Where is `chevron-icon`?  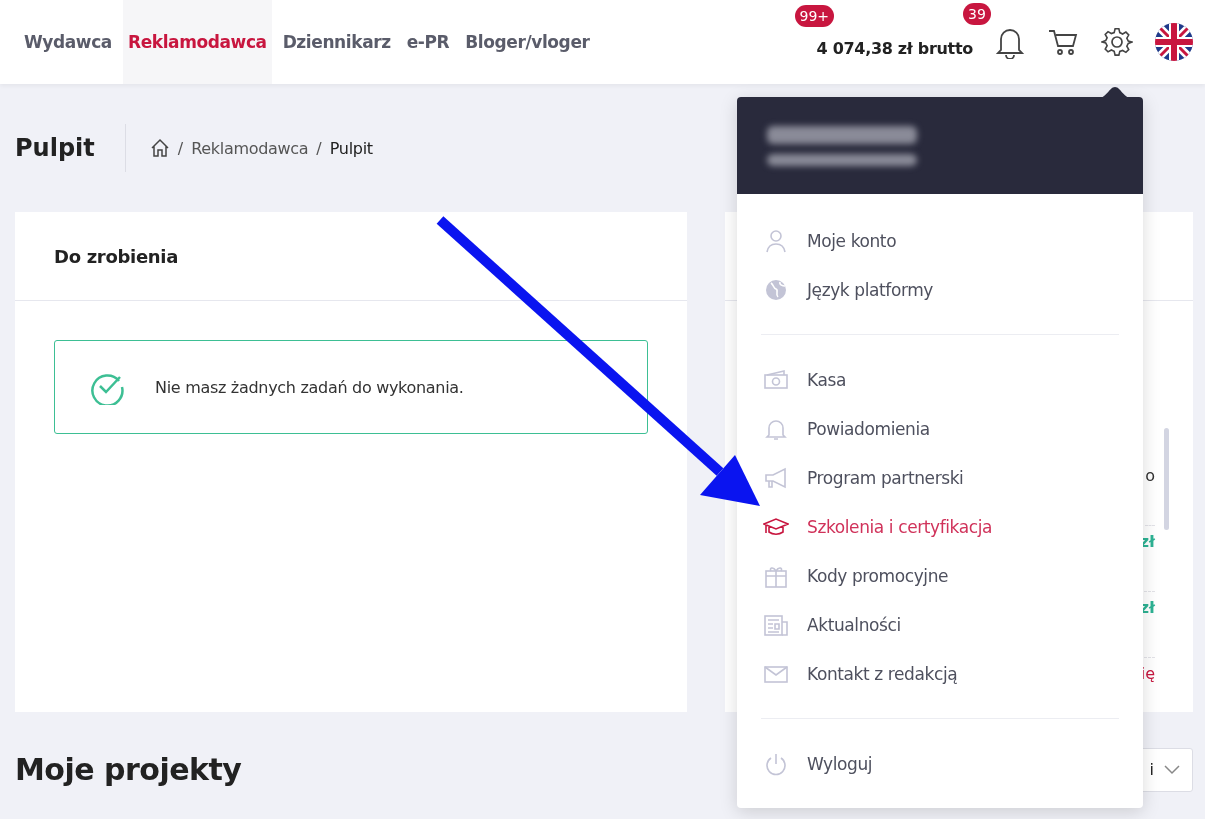 chevron-icon is located at coordinates (1172, 769).